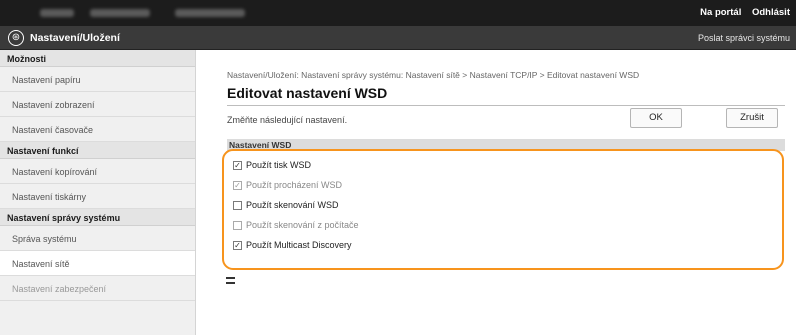 The width and height of the screenshot is (796, 335). Describe the element at coordinates (97, 79) in the screenshot. I see `sidebar-item-paper: Nastavení papíru` at that location.